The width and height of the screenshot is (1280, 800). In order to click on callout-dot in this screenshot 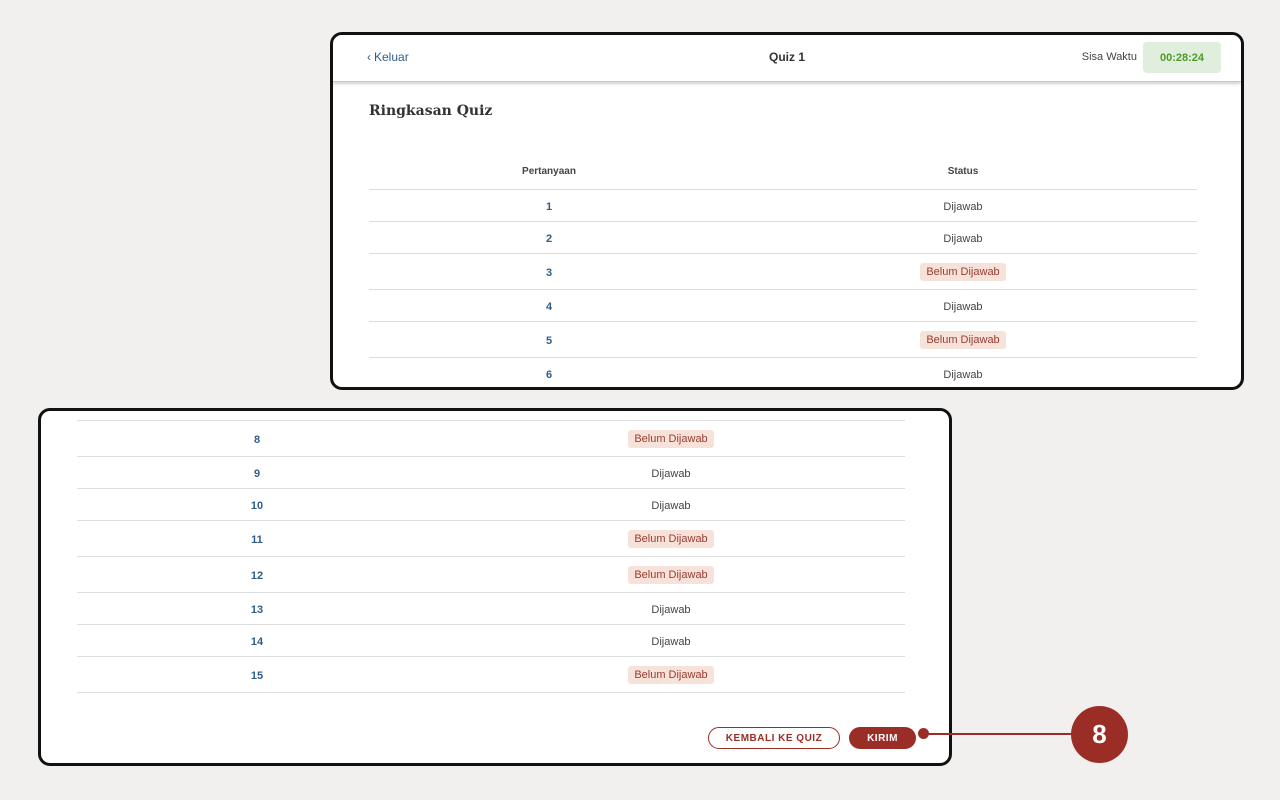, I will do `click(923, 733)`.